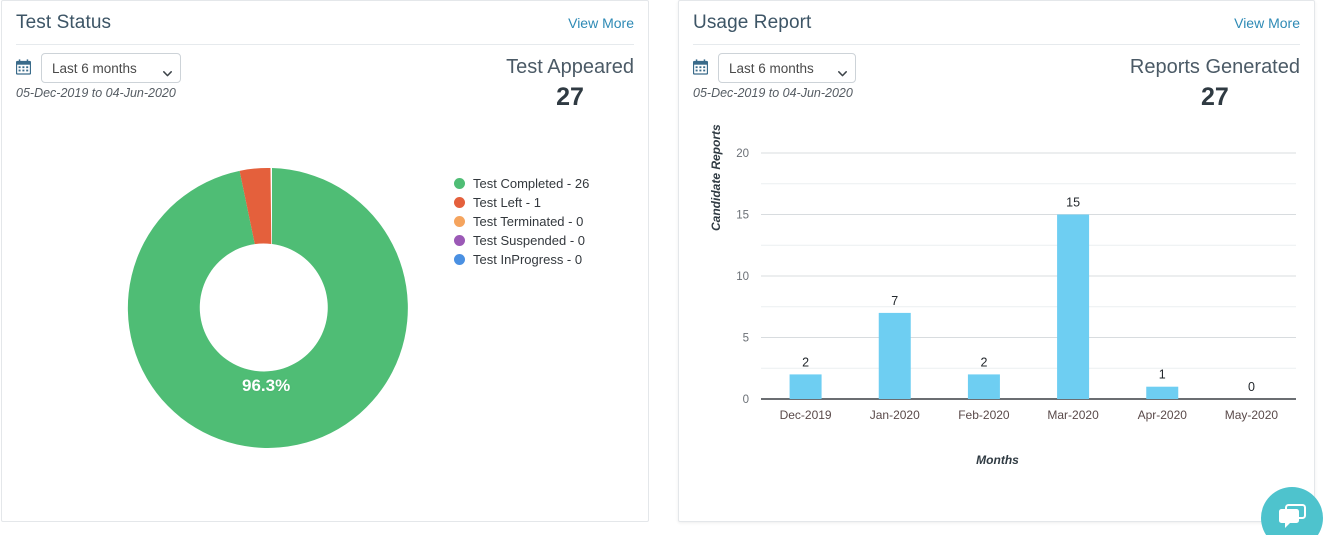 This screenshot has height=535, width=1323. I want to click on view-more-link-test-status: View More, so click(601, 23).